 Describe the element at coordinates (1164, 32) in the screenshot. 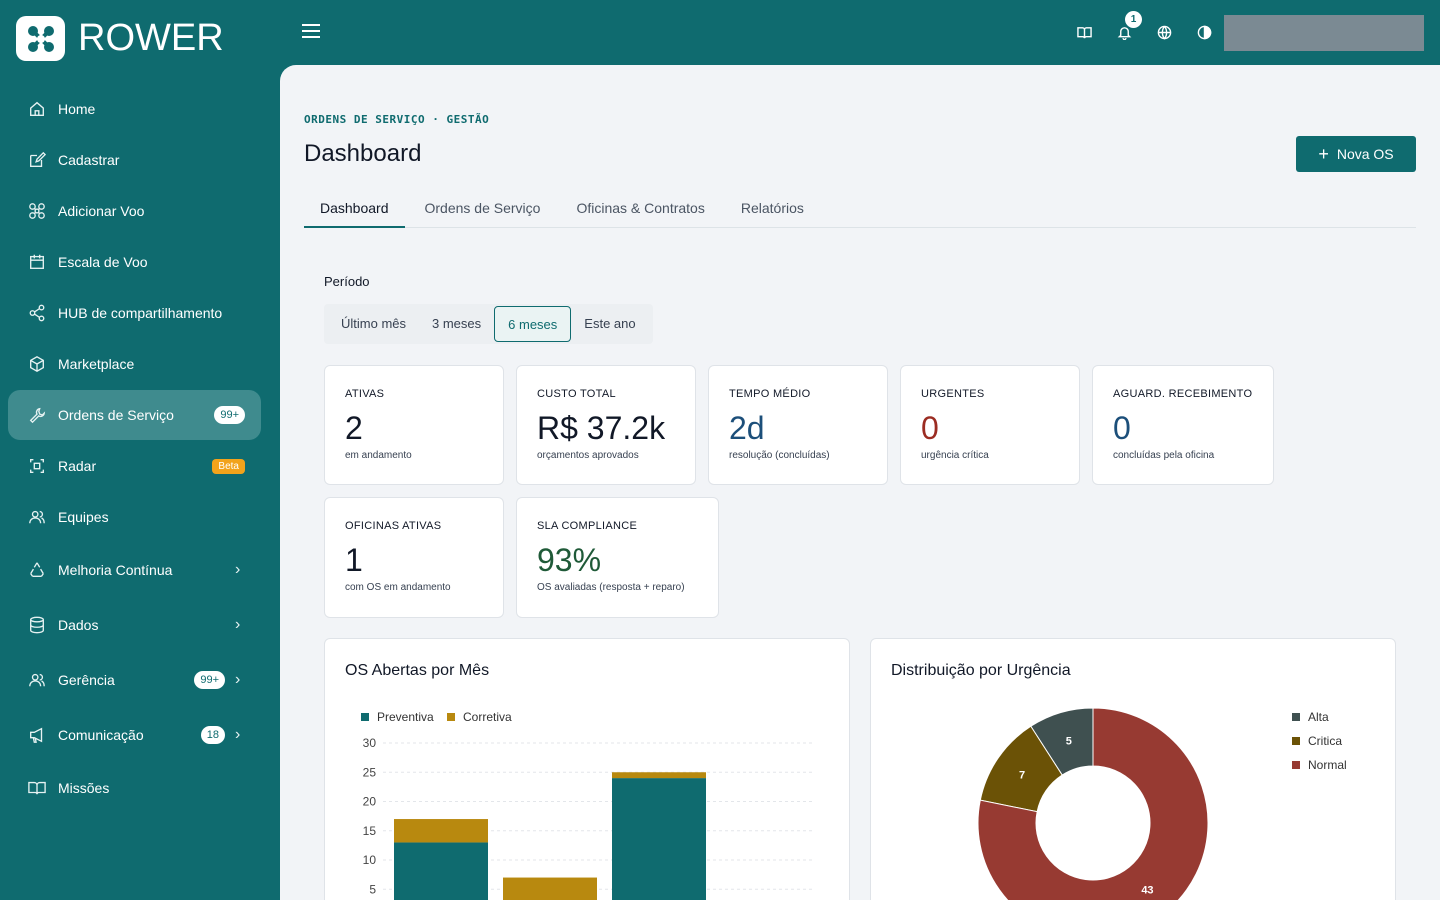

I see `globe-icon` at that location.